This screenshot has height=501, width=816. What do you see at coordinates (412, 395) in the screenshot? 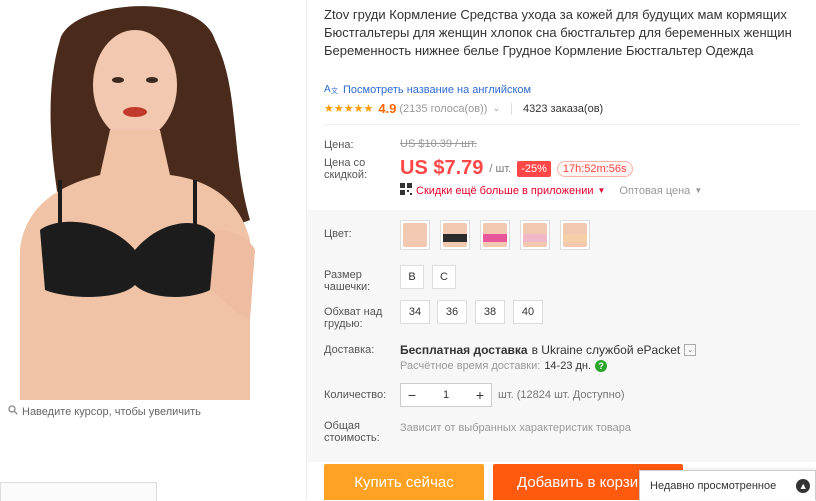
I see `decrease-button: −` at bounding box center [412, 395].